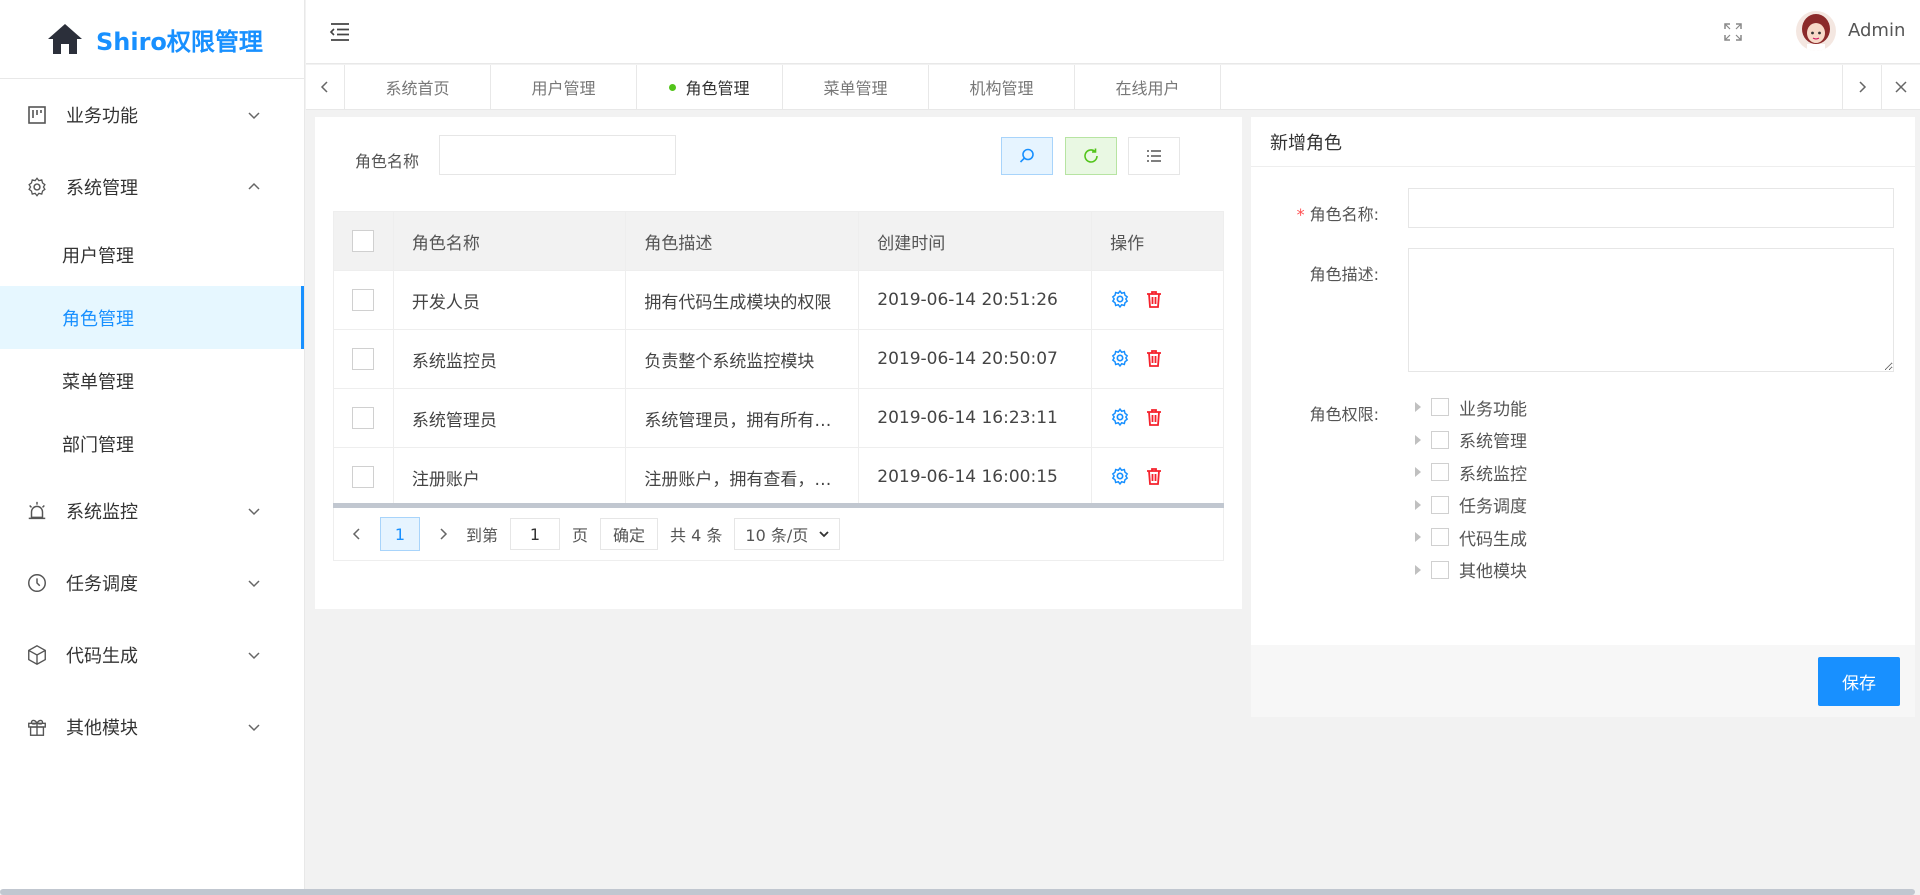 The height and width of the screenshot is (895, 1920). Describe the element at coordinates (557, 155) in the screenshot. I see `role-name-search-input` at that location.